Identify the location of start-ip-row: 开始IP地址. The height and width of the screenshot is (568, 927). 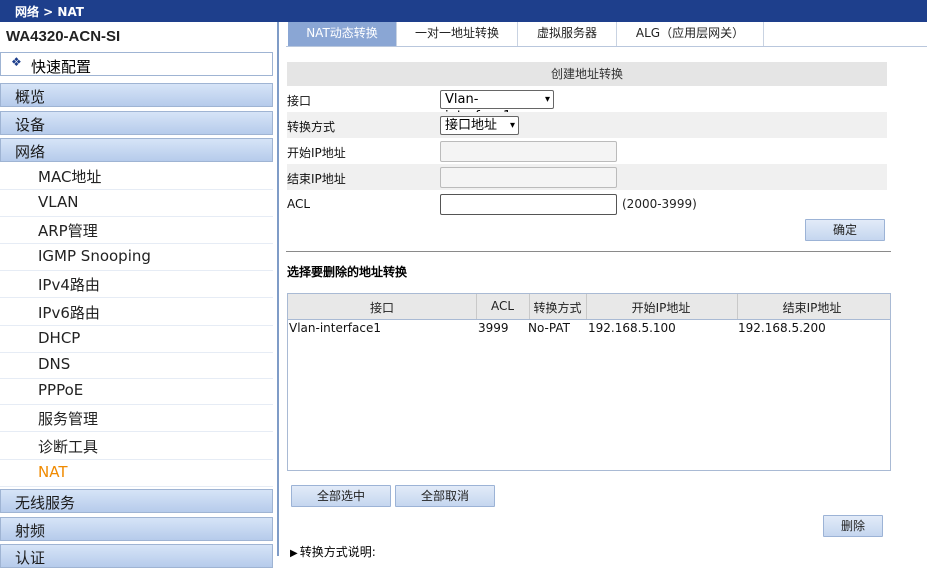
(587, 151).